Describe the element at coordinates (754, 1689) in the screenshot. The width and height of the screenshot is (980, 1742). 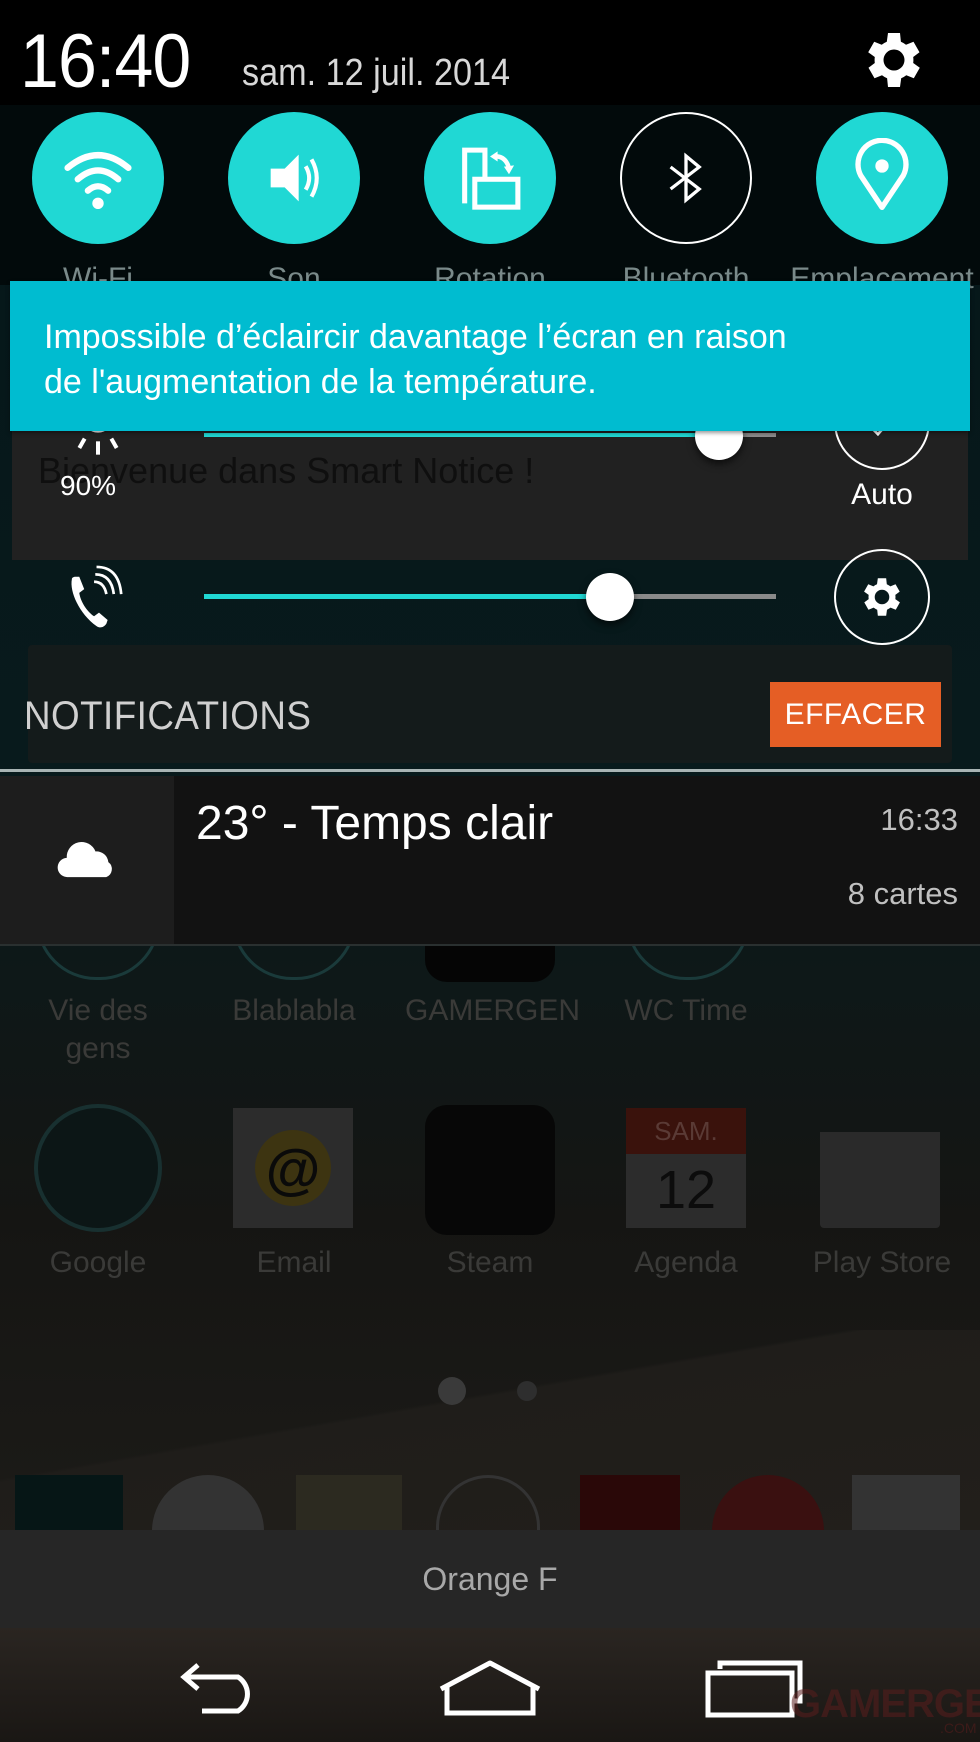
I see `recent-apps-icon` at that location.